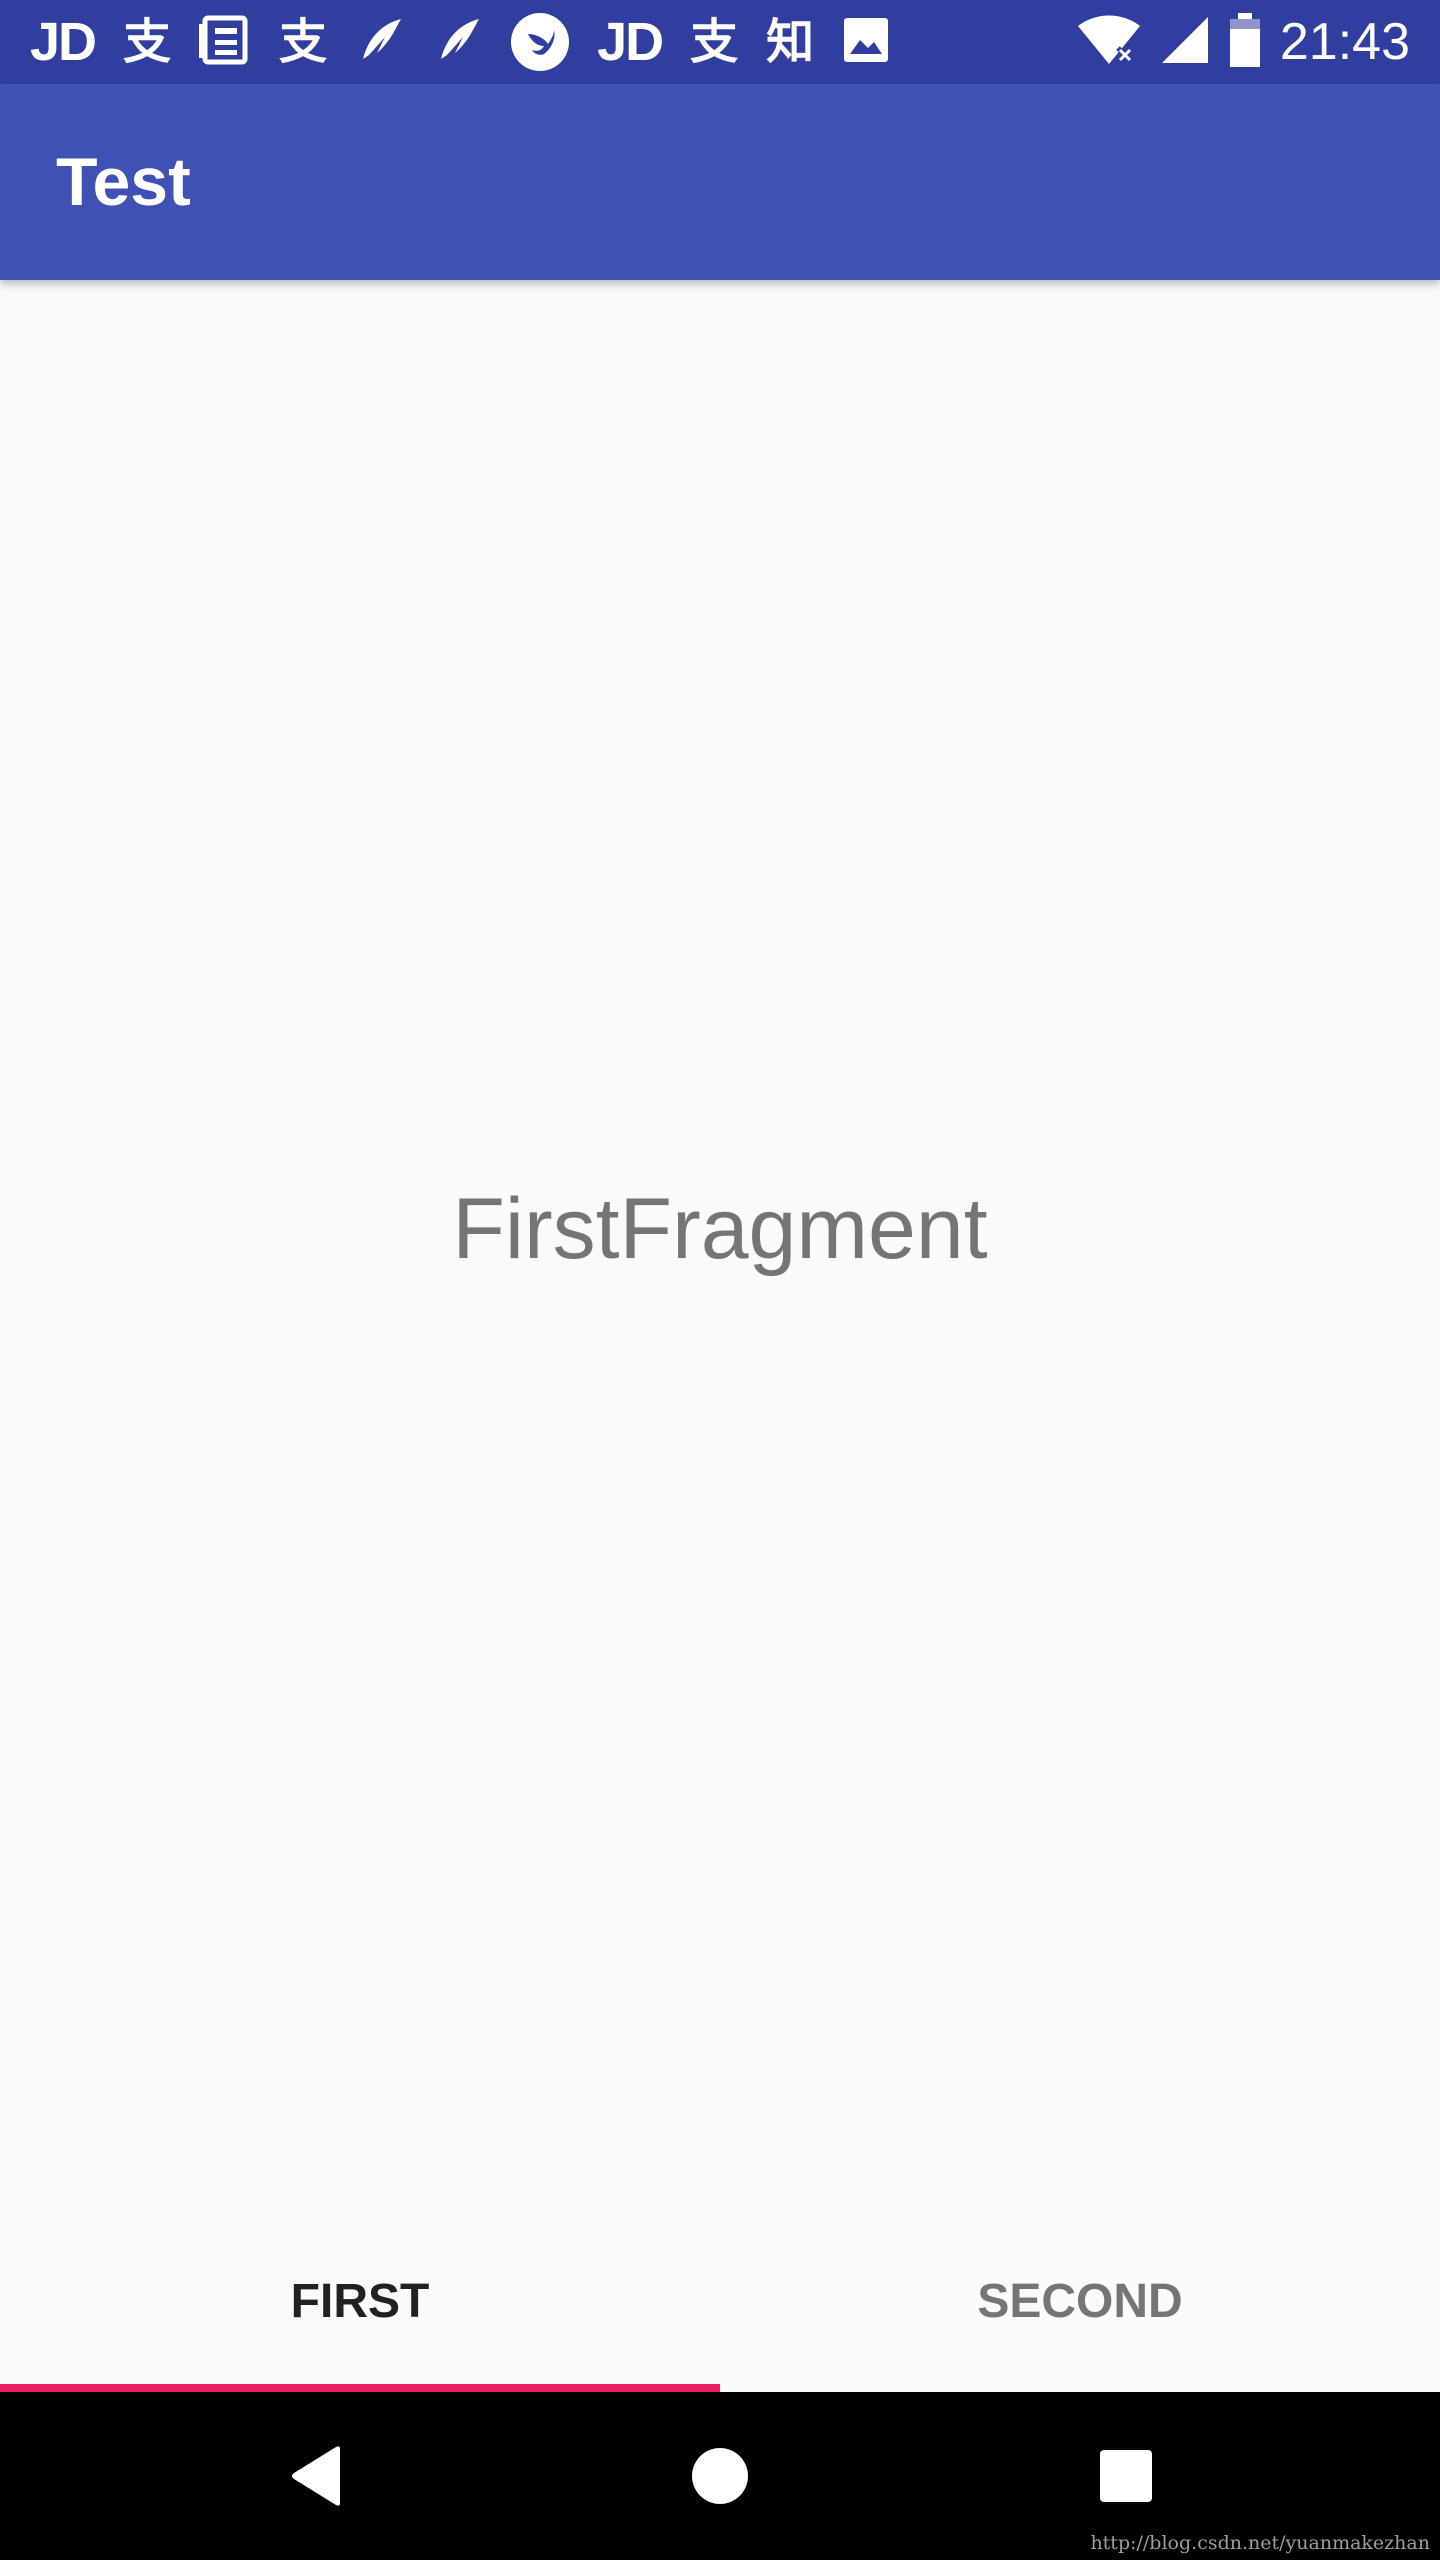  I want to click on home-button, so click(720, 2476).